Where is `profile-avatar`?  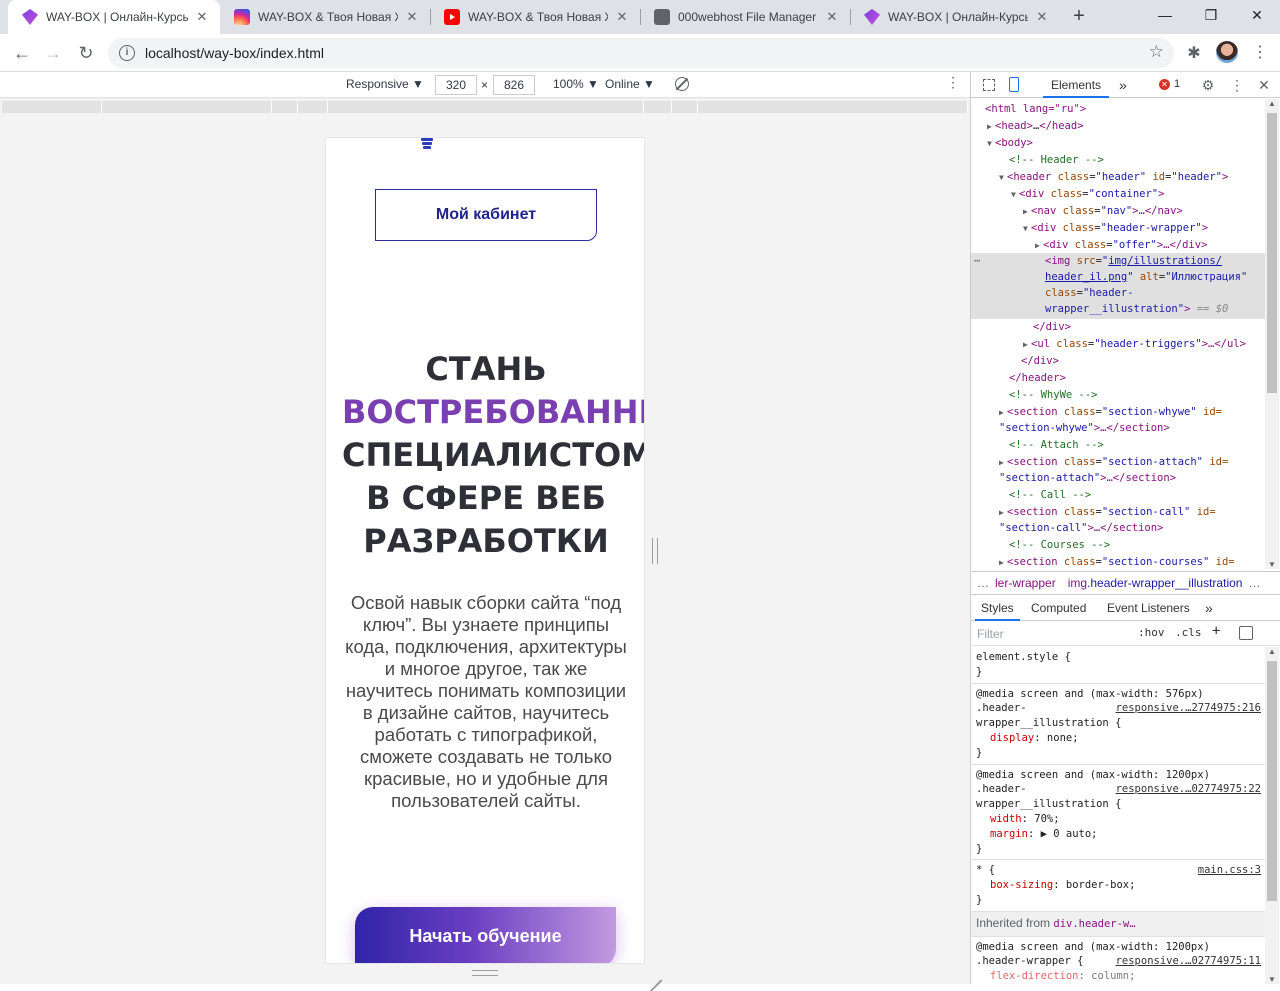
profile-avatar is located at coordinates (1227, 52).